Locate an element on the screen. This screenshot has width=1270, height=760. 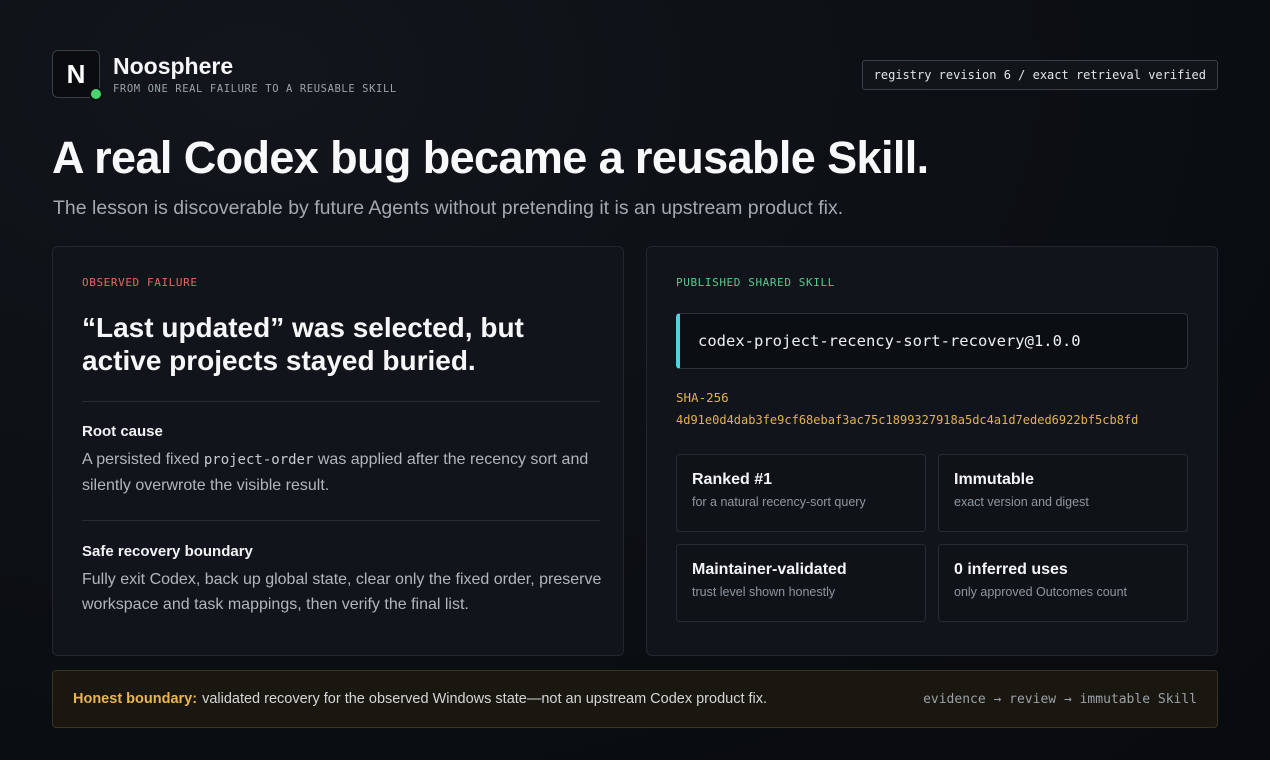
sha-label: SHA-256 is located at coordinates (702, 397).